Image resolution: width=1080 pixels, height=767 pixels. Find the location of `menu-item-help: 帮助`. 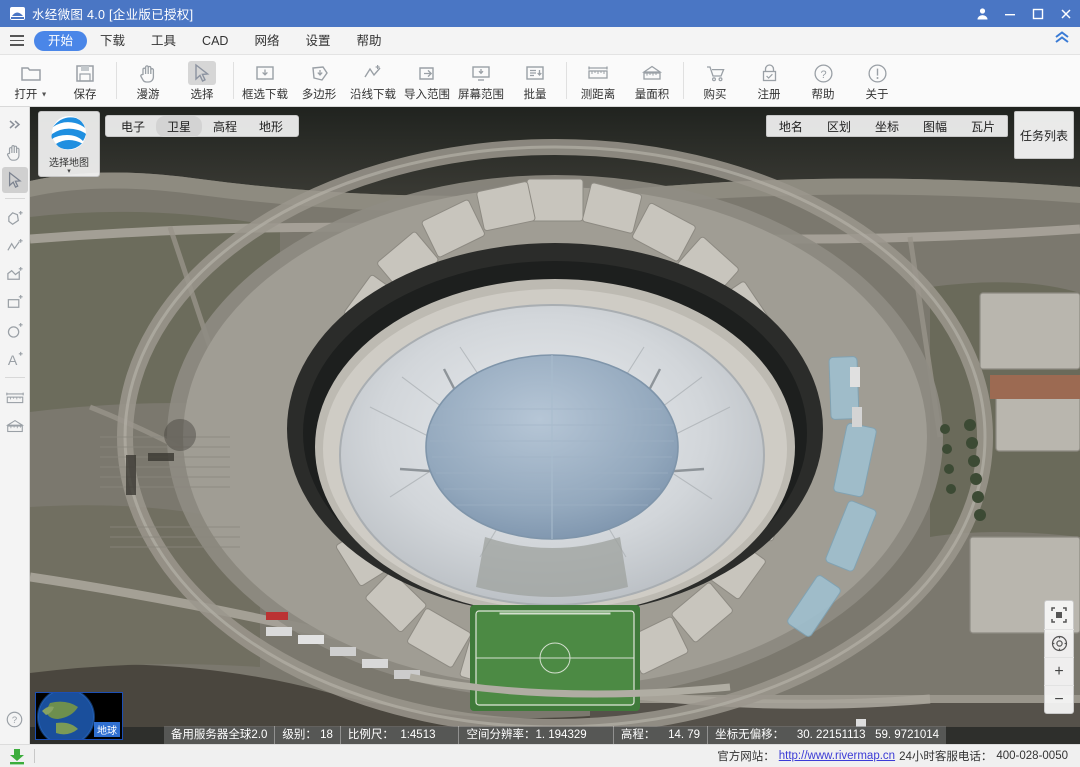

menu-item-help: 帮助 is located at coordinates (368, 41).